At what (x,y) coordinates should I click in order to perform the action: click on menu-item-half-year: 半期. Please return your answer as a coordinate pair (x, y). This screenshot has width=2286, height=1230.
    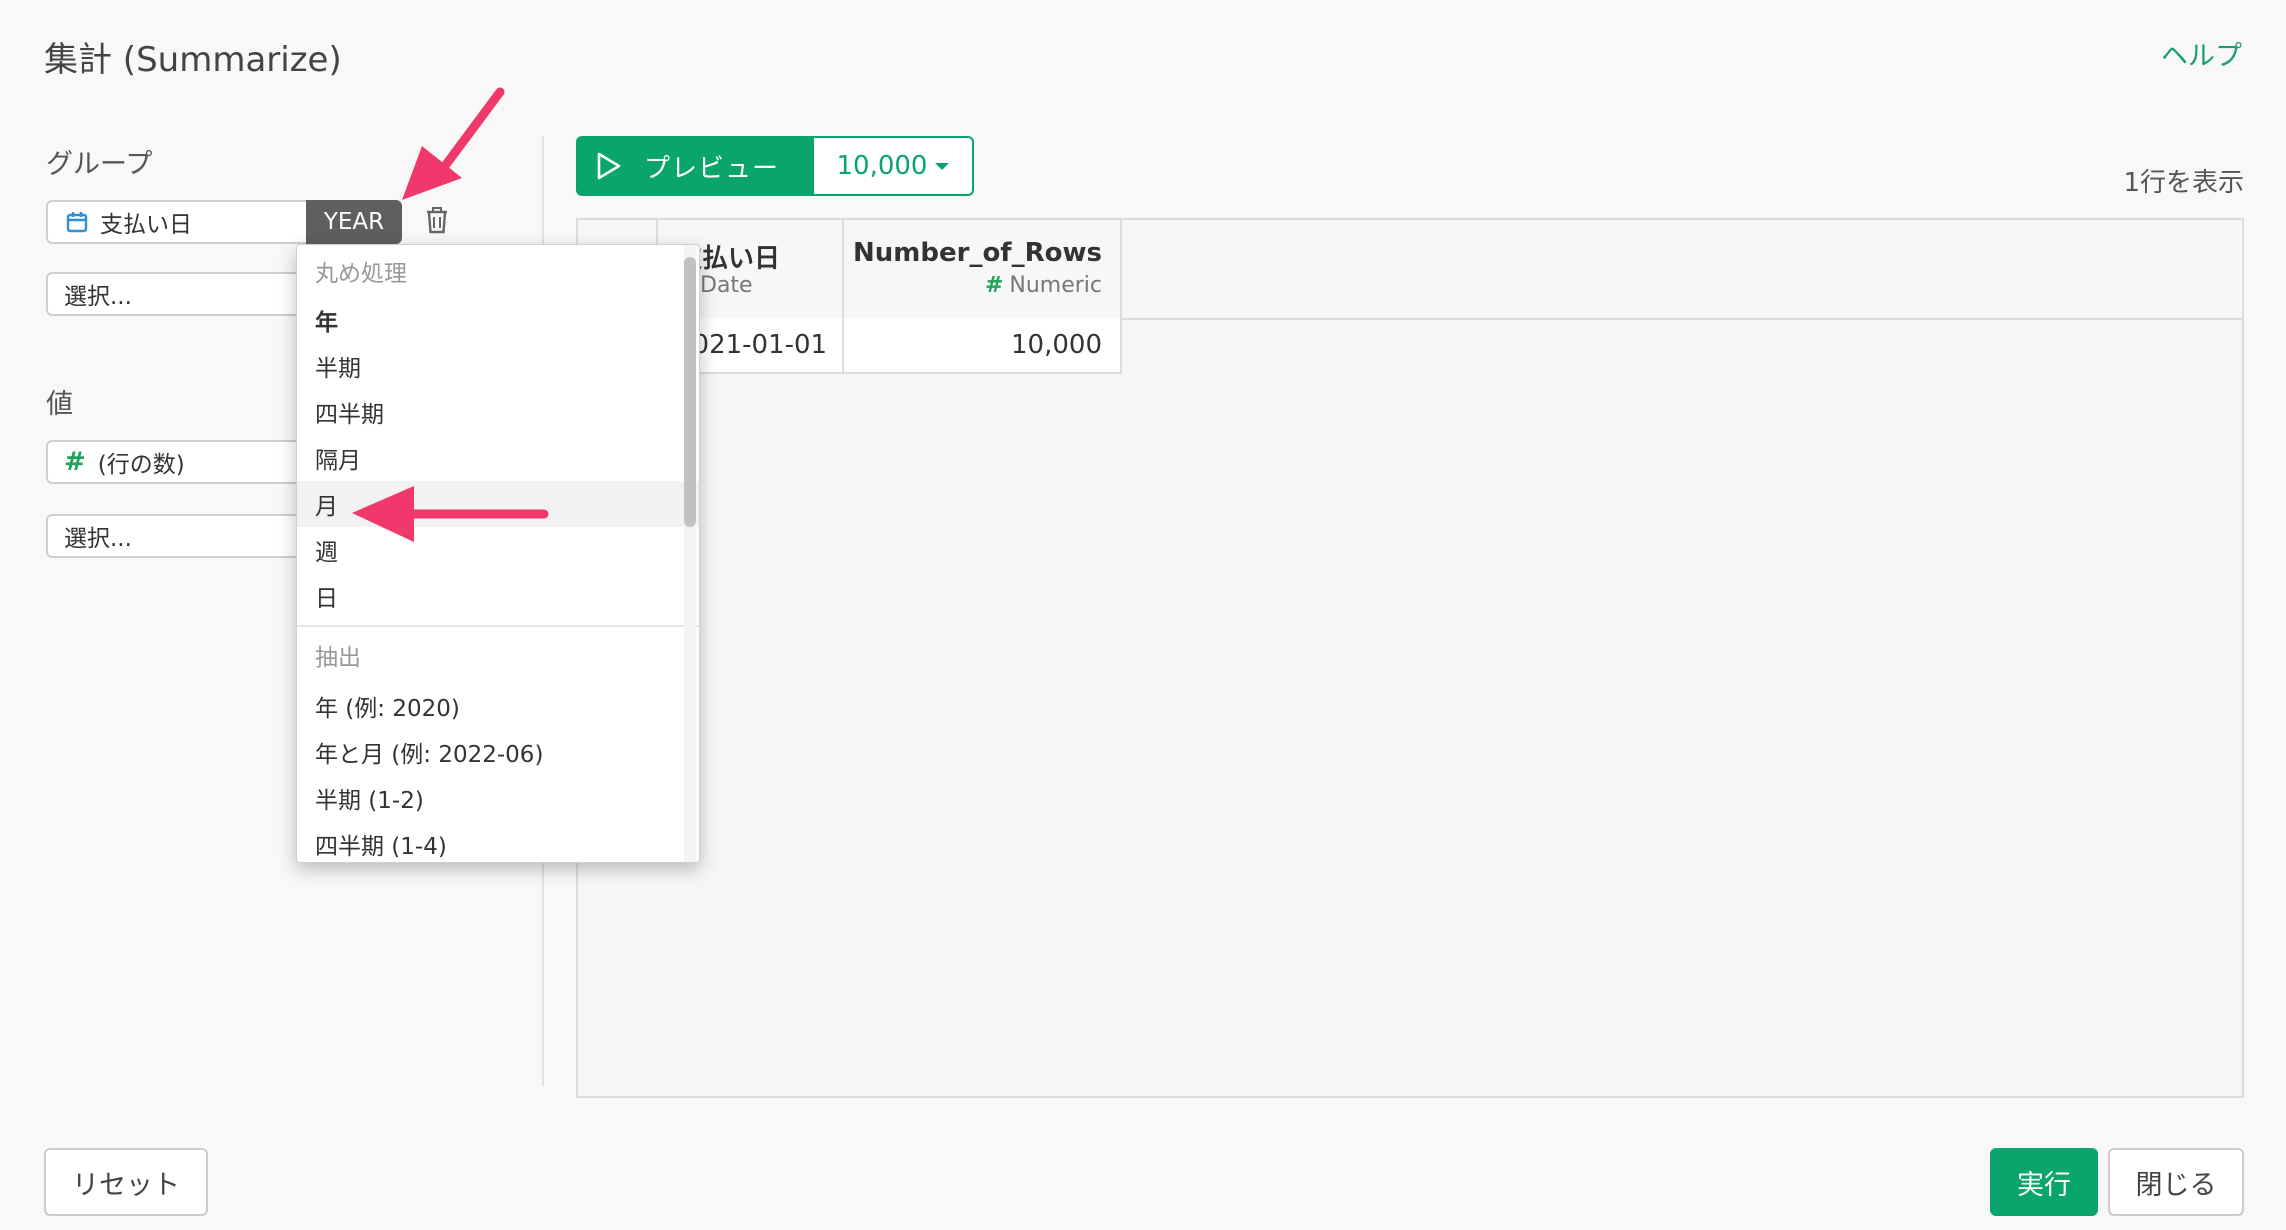
    Looking at the image, I should click on (498, 366).